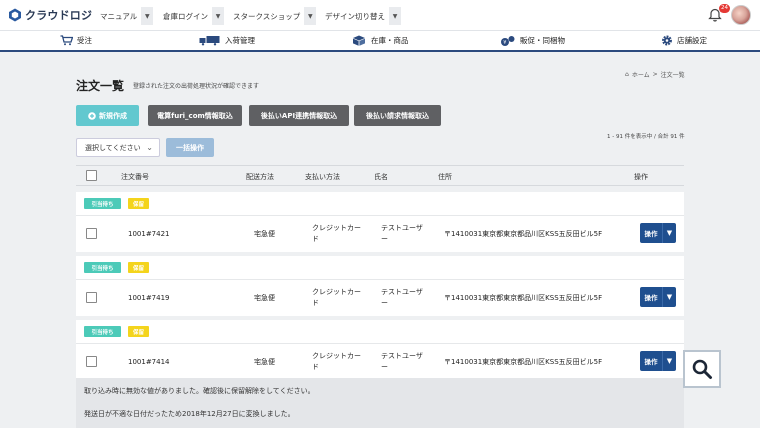  What do you see at coordinates (59, 15) in the screenshot?
I see `brand-name: クラウドロジ` at bounding box center [59, 15].